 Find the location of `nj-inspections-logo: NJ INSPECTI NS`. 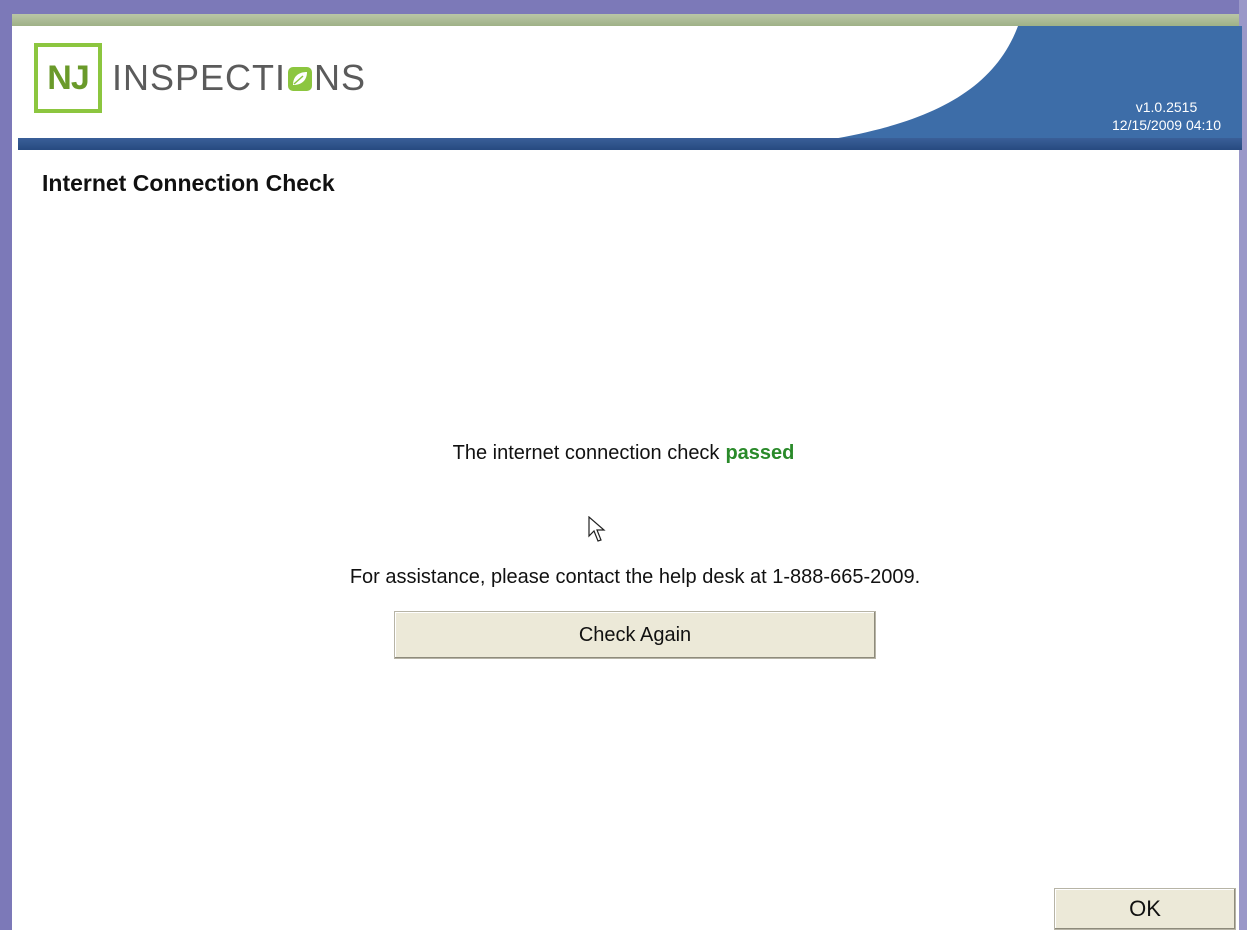

nj-inspections-logo: NJ INSPECTI NS is located at coordinates (200, 78).